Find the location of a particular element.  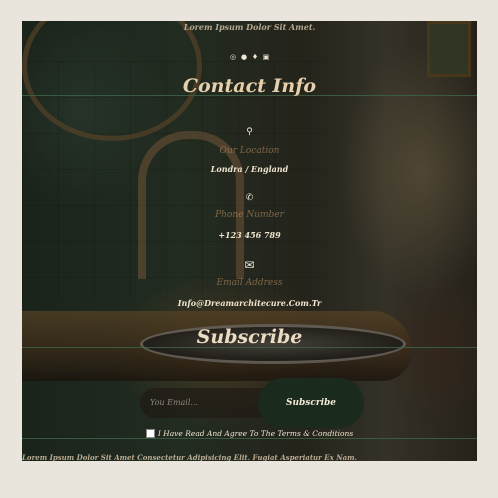

envelope-icon: ✉ is located at coordinates (249, 265).